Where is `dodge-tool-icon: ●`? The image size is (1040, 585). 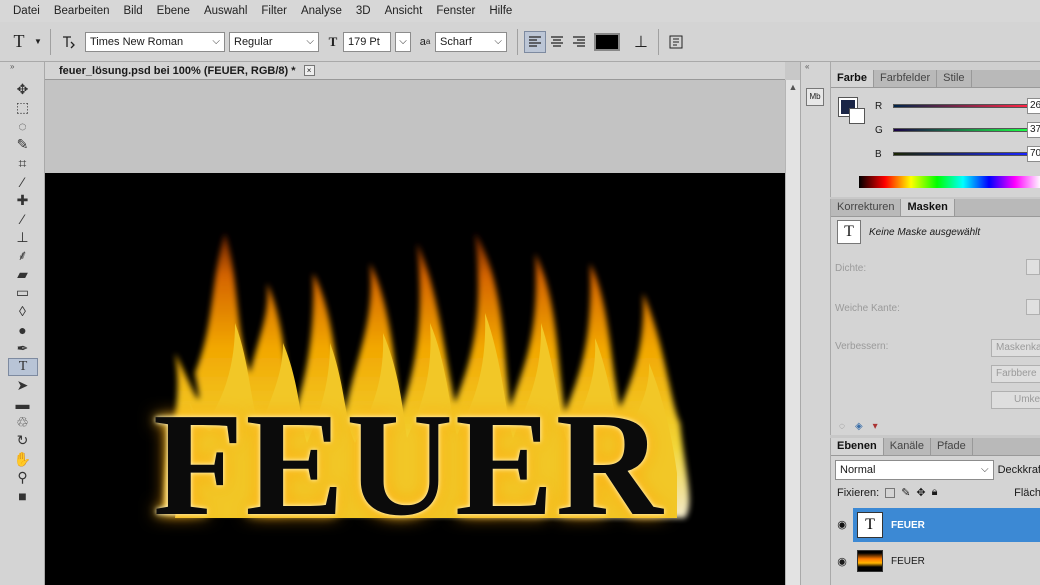
dodge-tool-icon: ● is located at coordinates (22, 330).